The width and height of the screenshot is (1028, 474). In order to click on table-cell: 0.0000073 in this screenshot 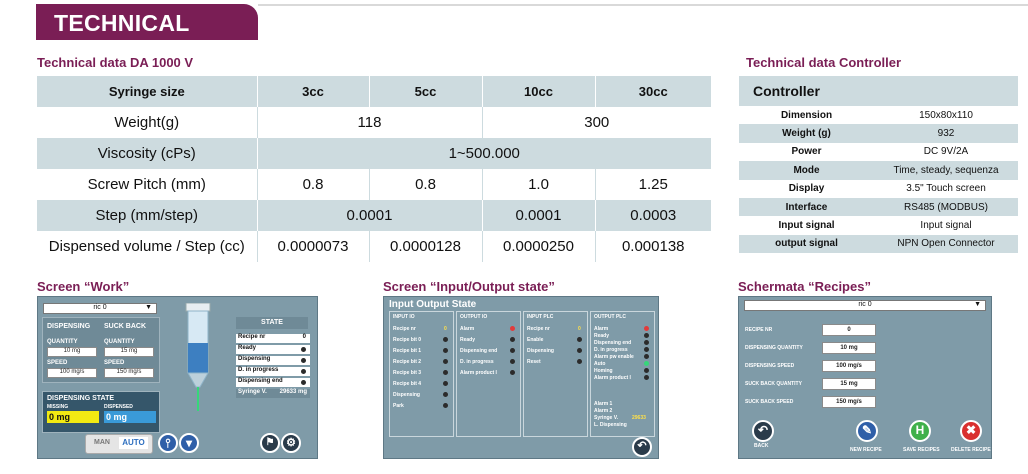, I will do `click(312, 246)`.